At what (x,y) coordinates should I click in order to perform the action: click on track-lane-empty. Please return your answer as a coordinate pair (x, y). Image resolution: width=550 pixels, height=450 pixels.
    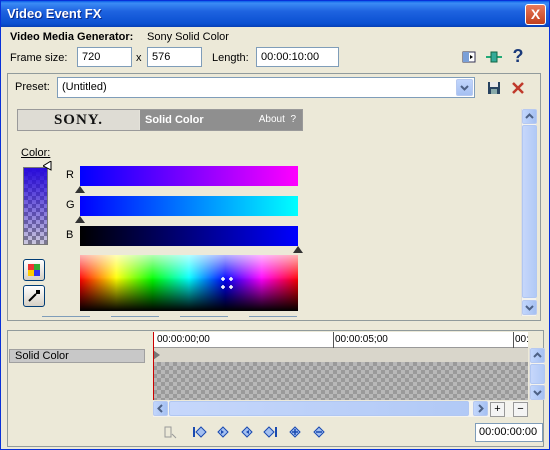
    Looking at the image, I should click on (340, 381).